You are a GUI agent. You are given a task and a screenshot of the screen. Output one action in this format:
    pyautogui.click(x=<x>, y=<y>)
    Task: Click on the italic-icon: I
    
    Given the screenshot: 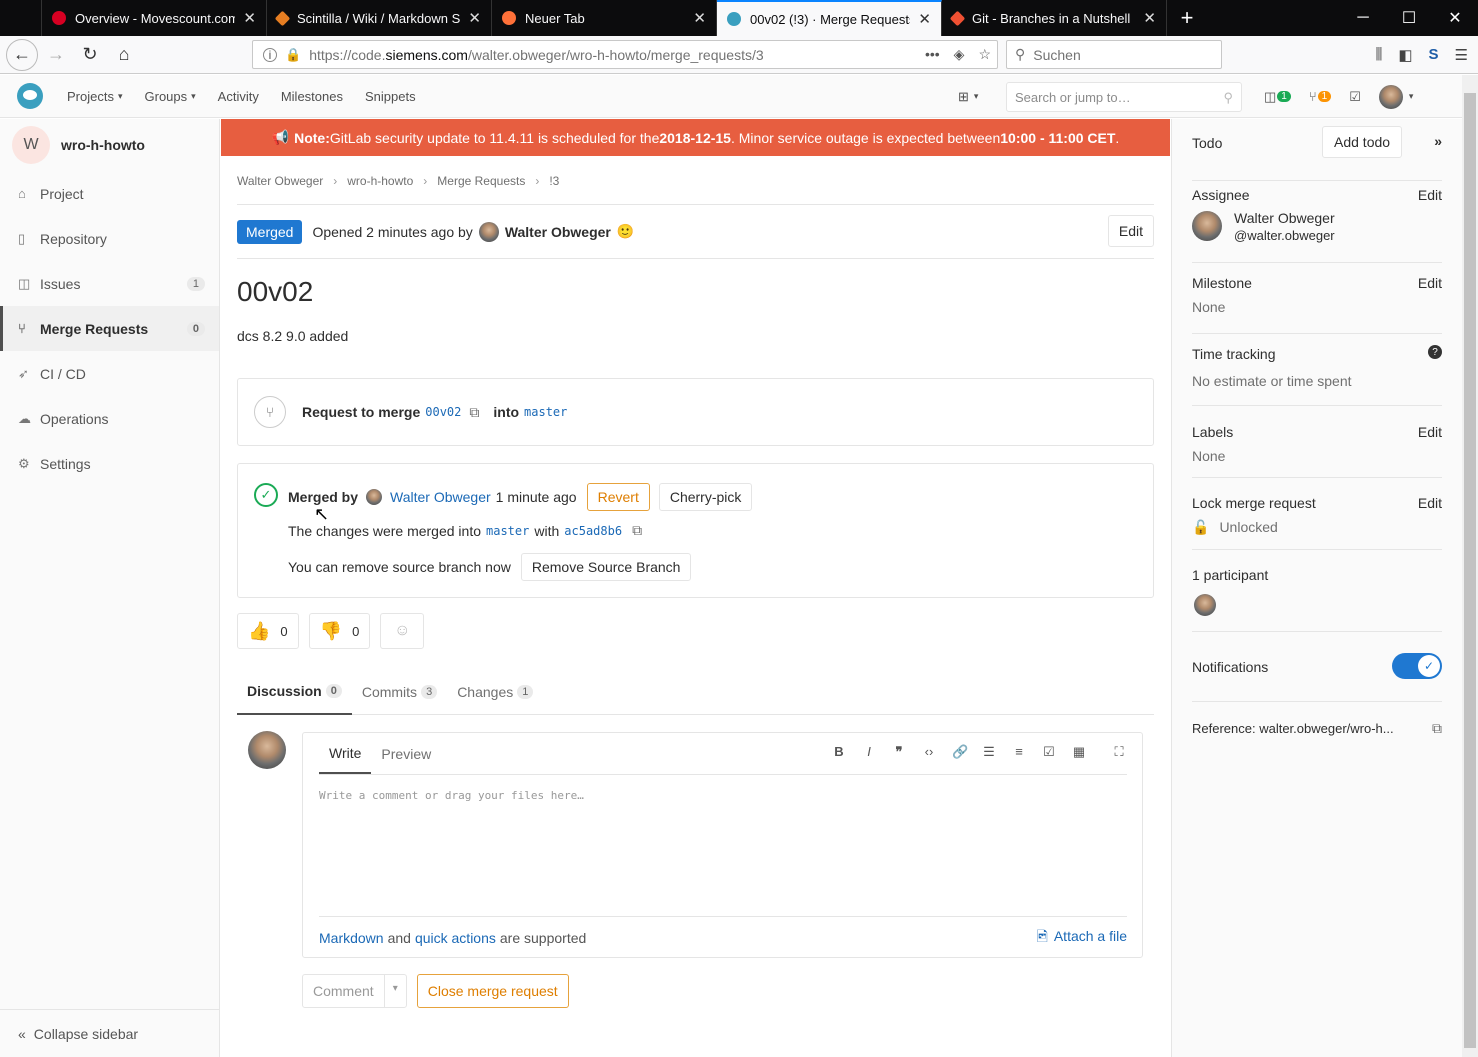 What is the action you would take?
    pyautogui.click(x=869, y=752)
    